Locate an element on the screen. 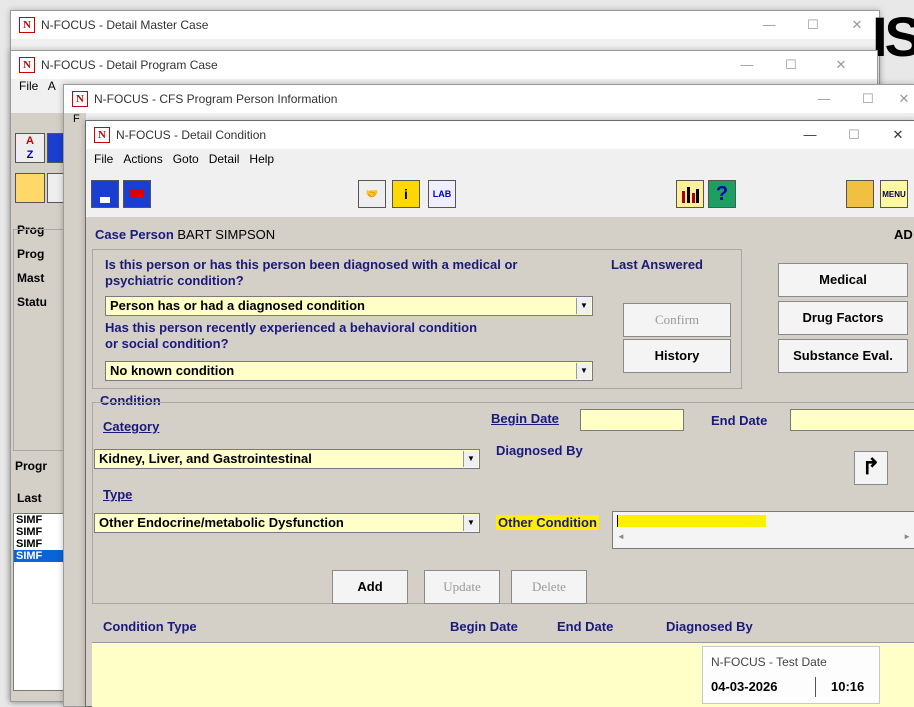  menu-a: A is located at coordinates (52, 86).